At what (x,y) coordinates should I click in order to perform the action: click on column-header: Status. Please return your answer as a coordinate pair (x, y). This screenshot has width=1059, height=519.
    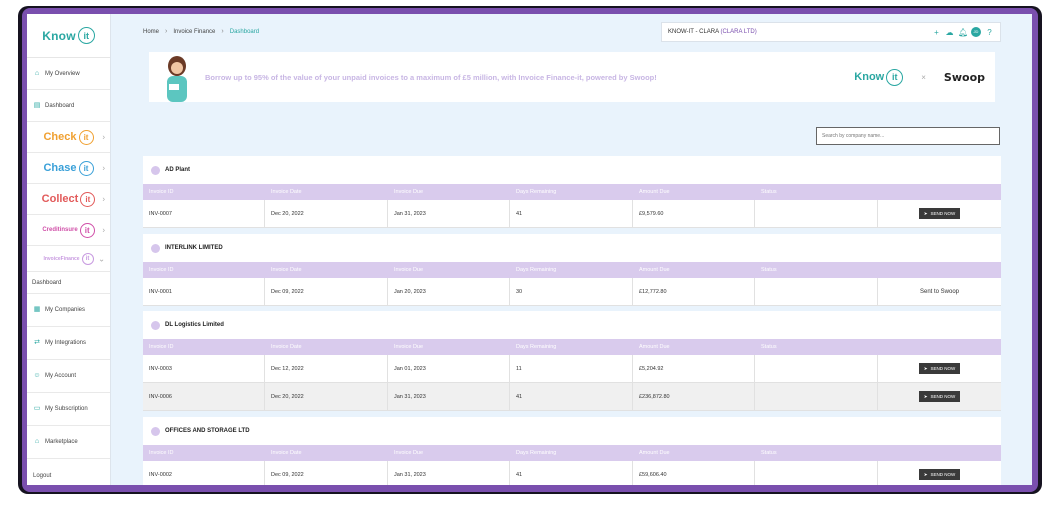
    Looking at the image, I should click on (769, 192).